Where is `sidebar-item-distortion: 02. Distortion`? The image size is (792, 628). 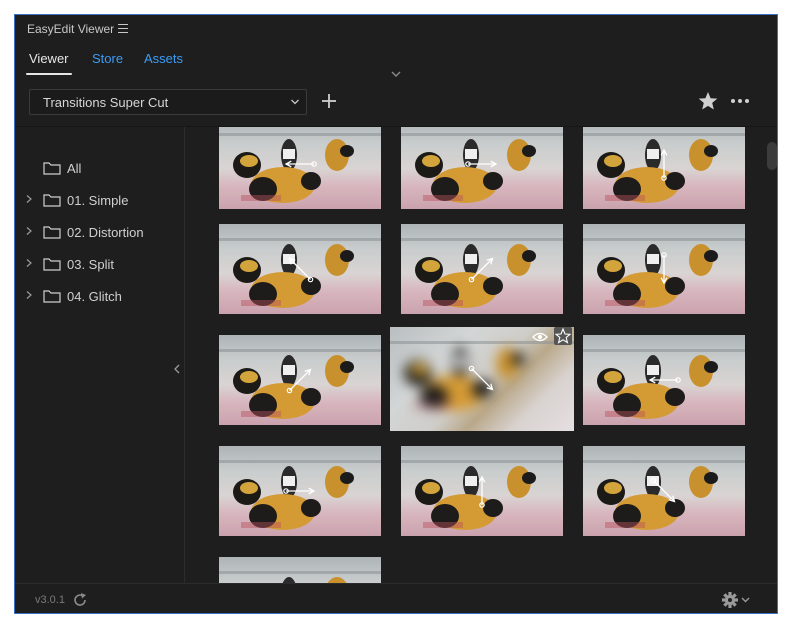 sidebar-item-distortion: 02. Distortion is located at coordinates (100, 233).